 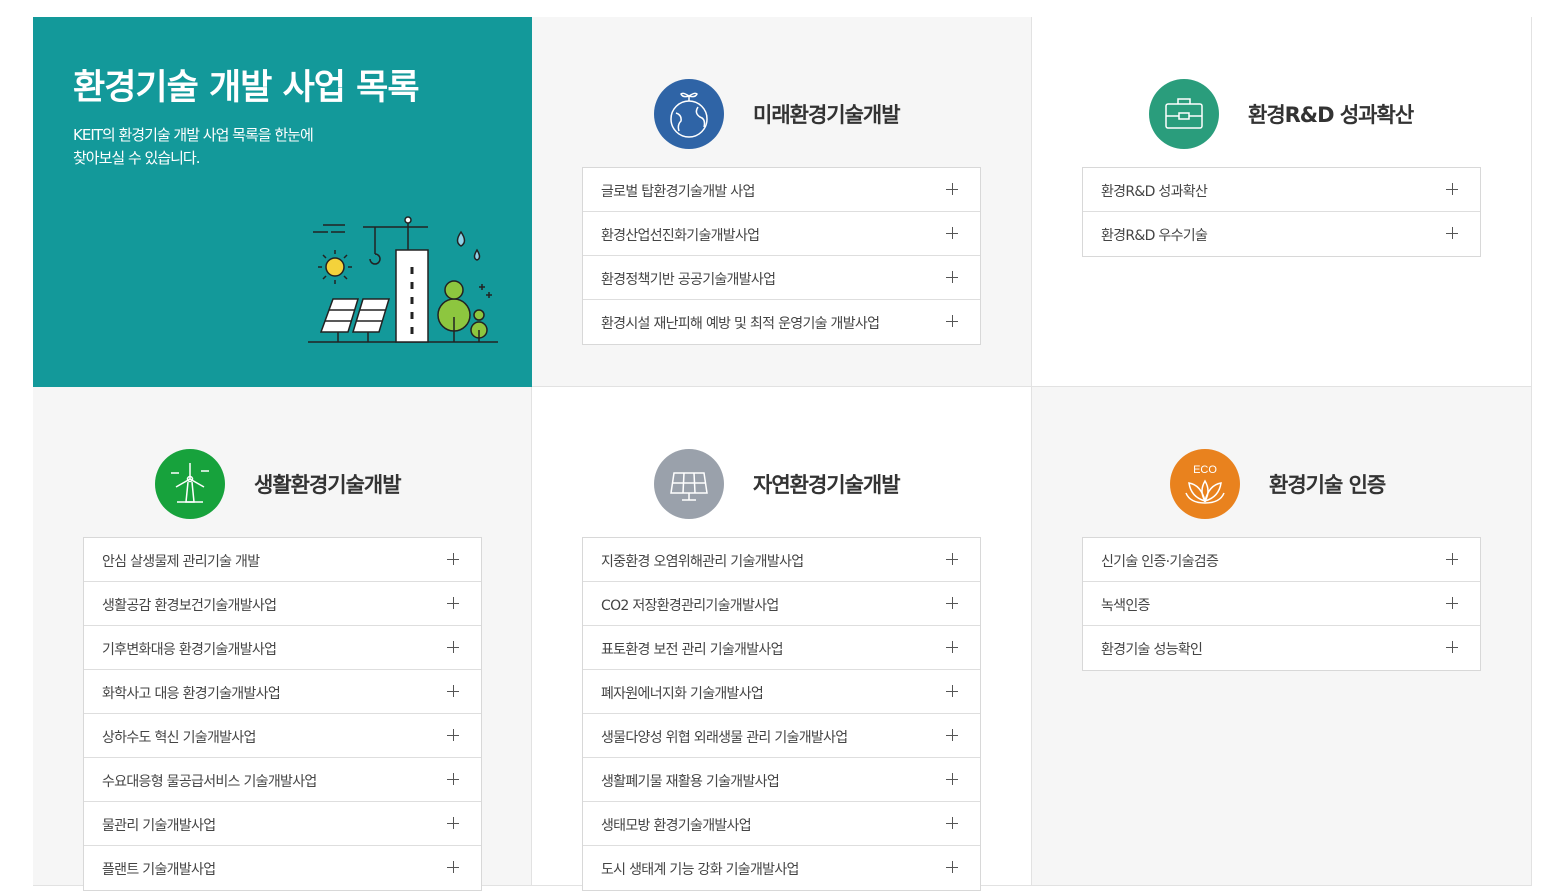 I want to click on category-title: 환경기술 인증, so click(x=1327, y=485).